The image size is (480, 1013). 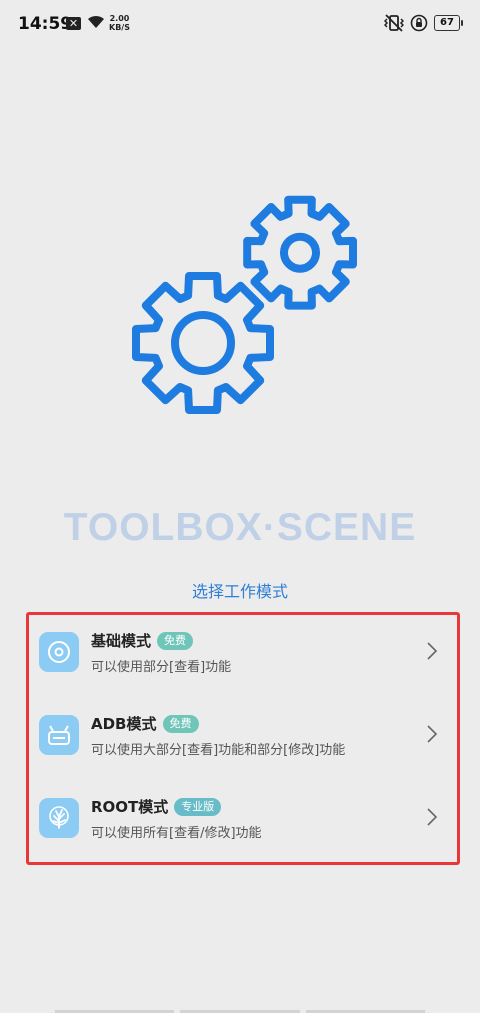 I want to click on android-icon, so click(x=59, y=735).